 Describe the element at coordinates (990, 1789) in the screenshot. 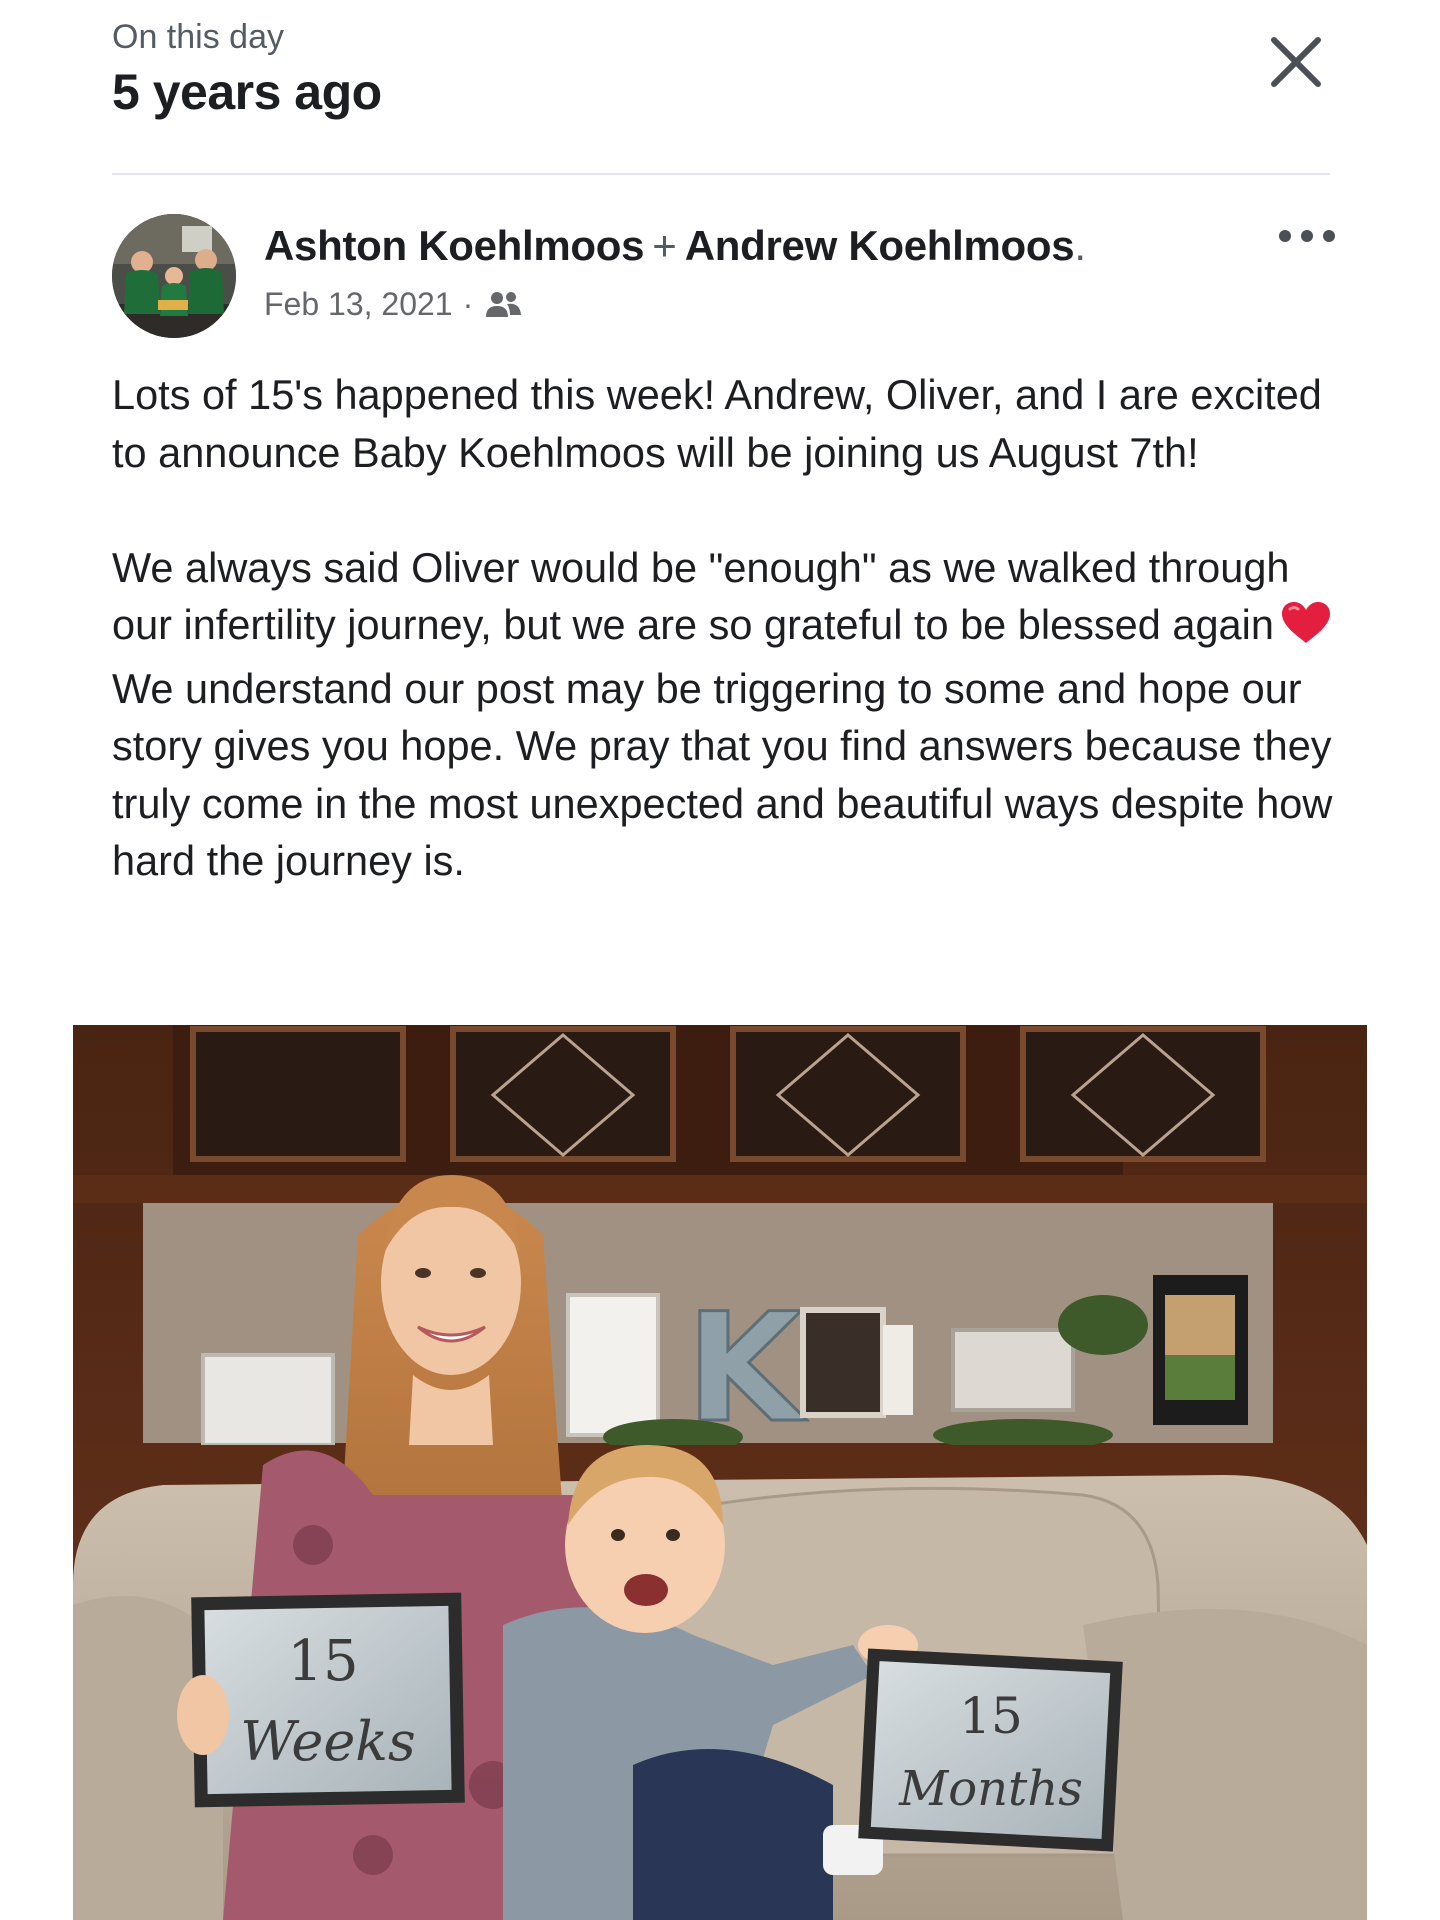

I see `sign-right-word: Months` at that location.